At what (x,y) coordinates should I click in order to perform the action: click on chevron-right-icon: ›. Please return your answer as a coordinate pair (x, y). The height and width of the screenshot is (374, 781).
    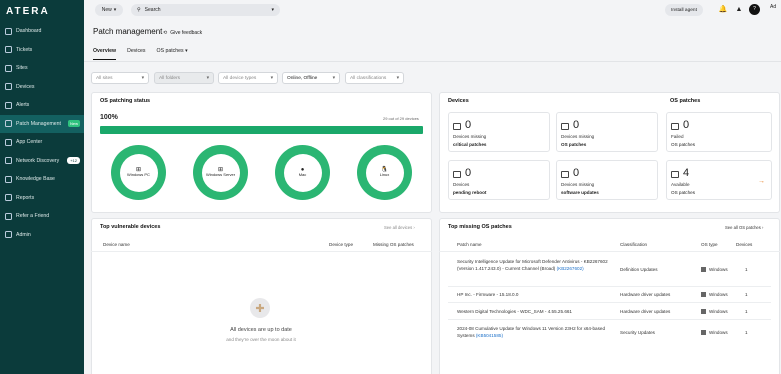
    Looking at the image, I should click on (414, 227).